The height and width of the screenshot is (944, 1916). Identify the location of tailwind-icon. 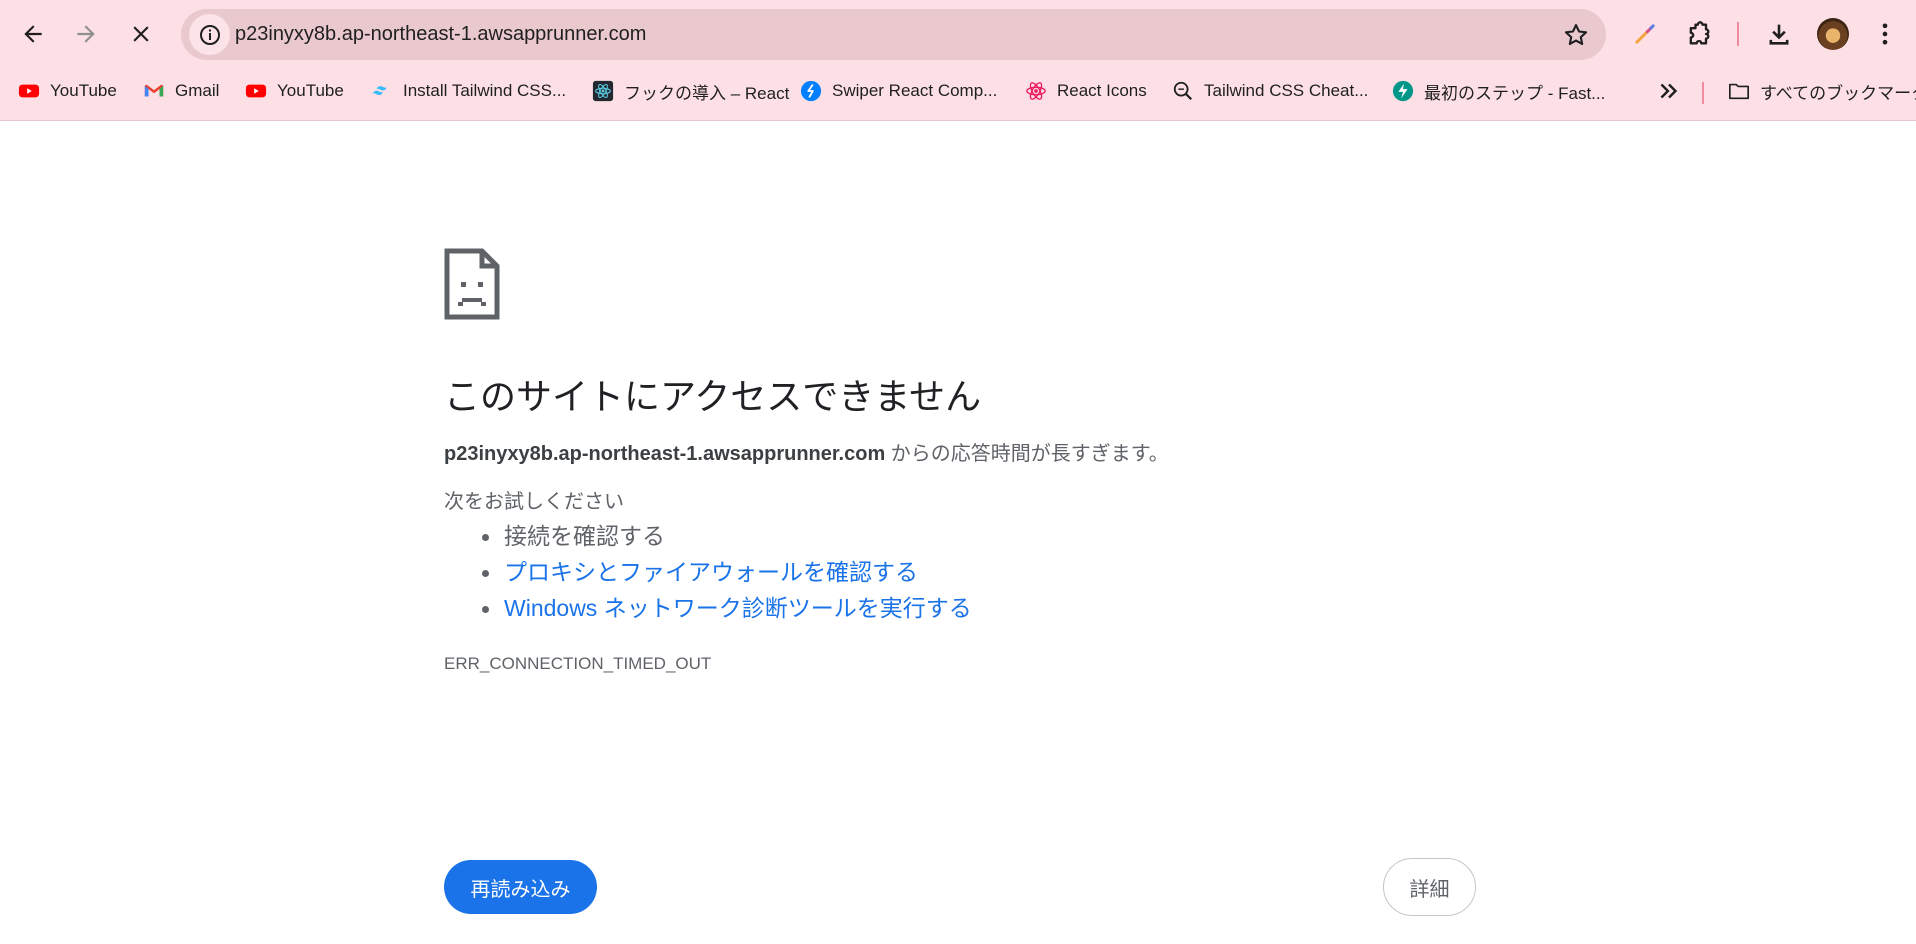
(382, 91).